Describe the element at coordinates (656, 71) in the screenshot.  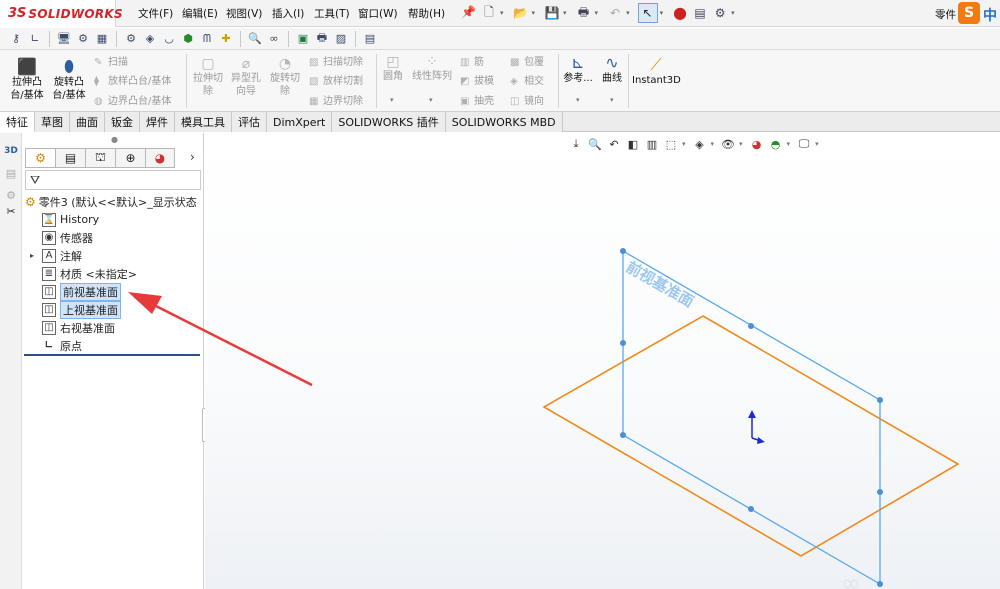
I see `instant3d-button: ⟋ Instant3D` at that location.